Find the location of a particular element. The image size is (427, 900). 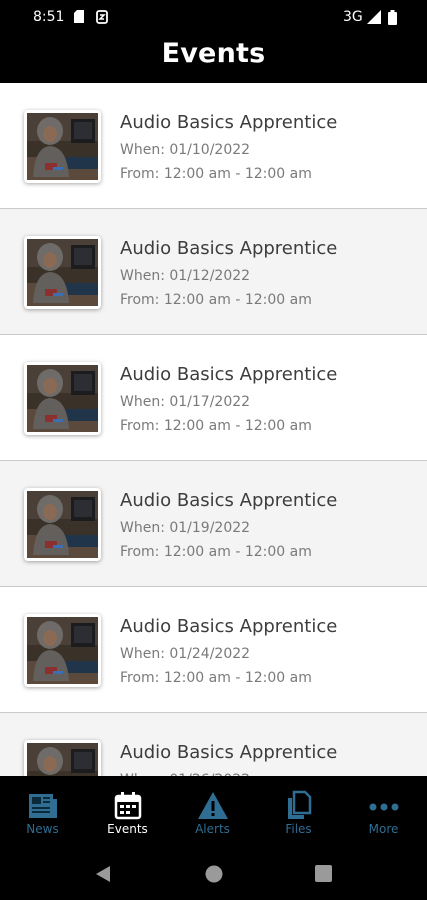

warning-icon is located at coordinates (213, 806).